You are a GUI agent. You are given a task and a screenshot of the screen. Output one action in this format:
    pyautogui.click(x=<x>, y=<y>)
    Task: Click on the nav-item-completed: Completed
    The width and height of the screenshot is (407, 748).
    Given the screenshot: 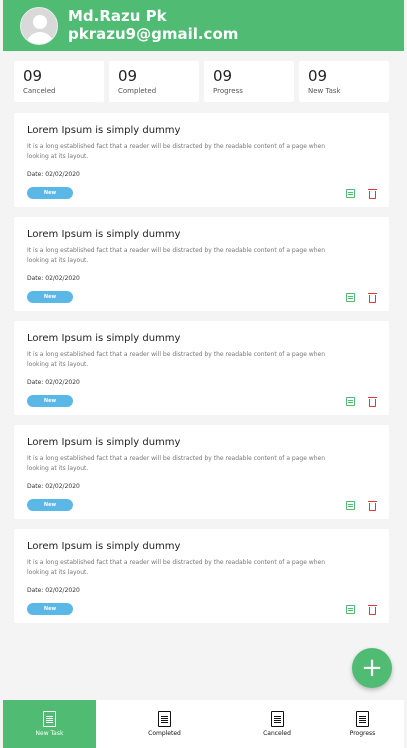 What is the action you would take?
    pyautogui.click(x=164, y=724)
    